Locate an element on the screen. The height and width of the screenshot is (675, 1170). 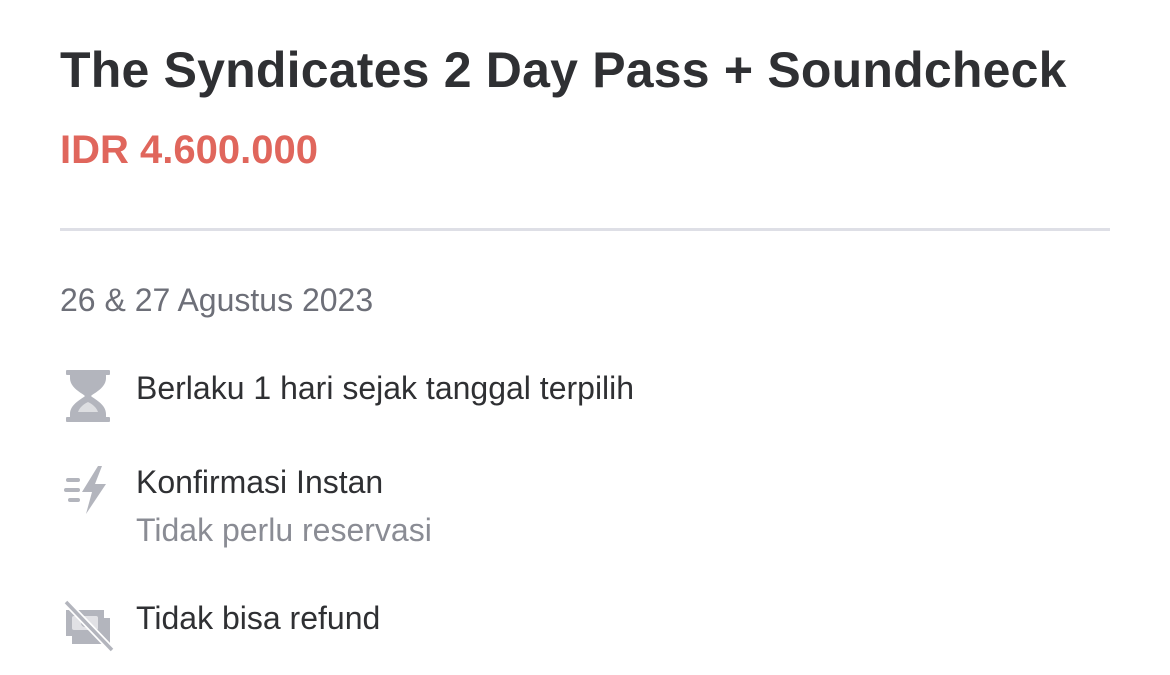
feature-instant-label: Konfirmasi Instan is located at coordinates (260, 482).